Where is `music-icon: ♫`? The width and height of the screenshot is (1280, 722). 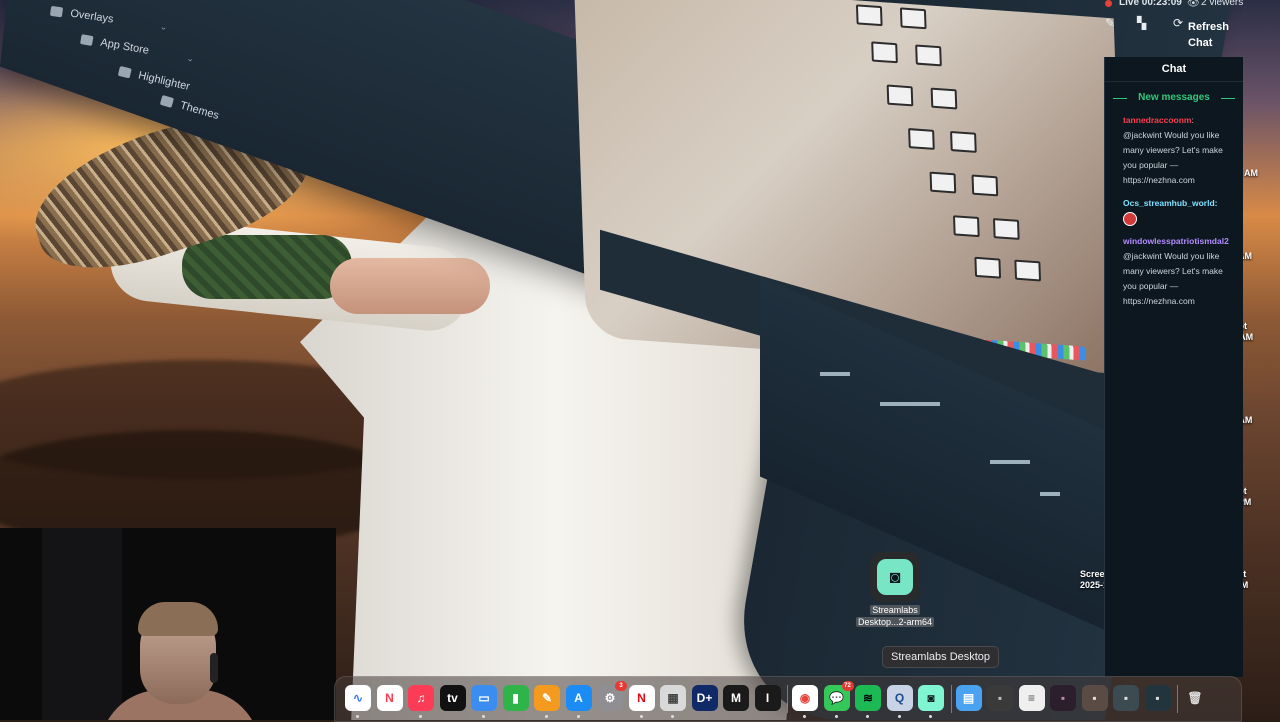
music-icon: ♫ is located at coordinates (421, 698).